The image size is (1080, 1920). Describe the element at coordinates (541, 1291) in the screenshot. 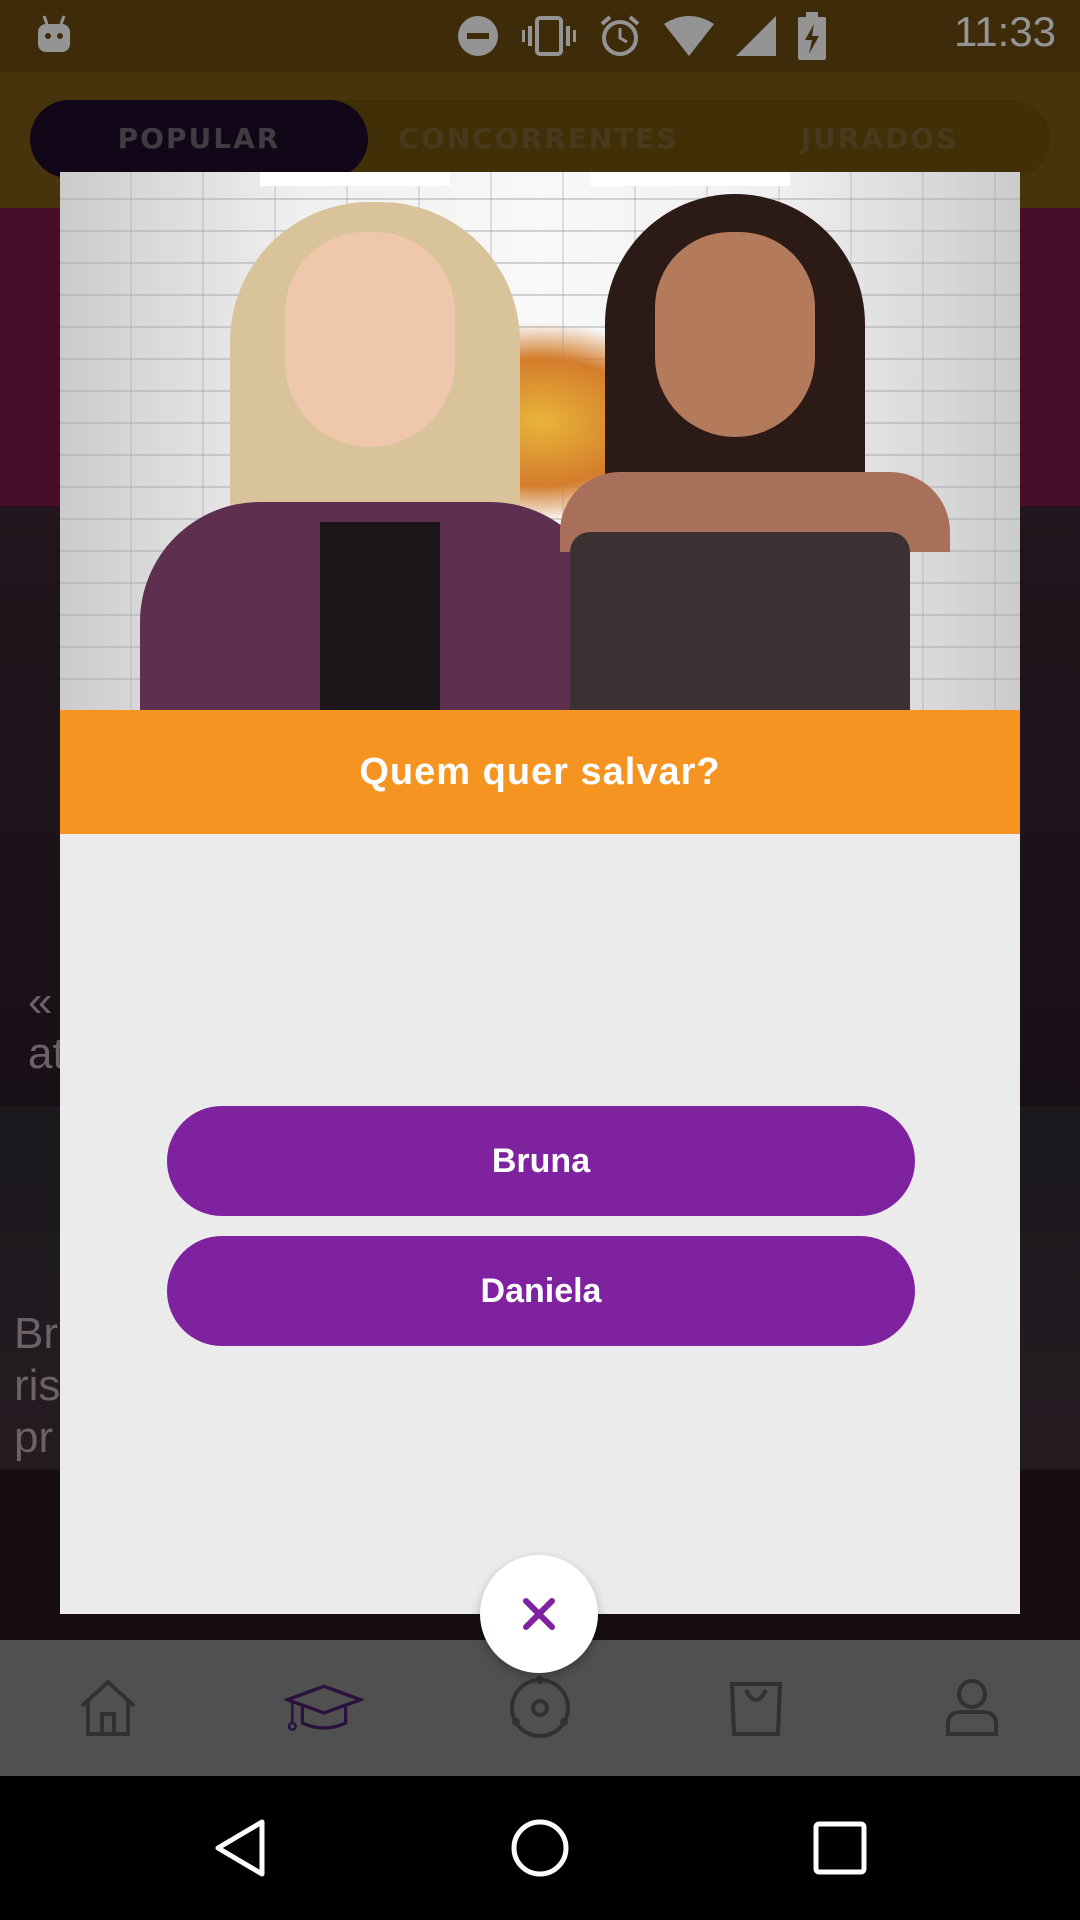

I see `option-daniela-button: Daniela` at that location.